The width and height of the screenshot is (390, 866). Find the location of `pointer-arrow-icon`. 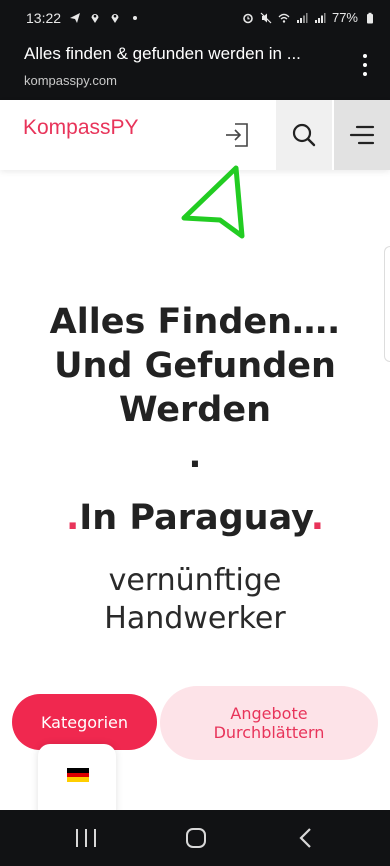

pointer-arrow-icon is located at coordinates (213, 202).